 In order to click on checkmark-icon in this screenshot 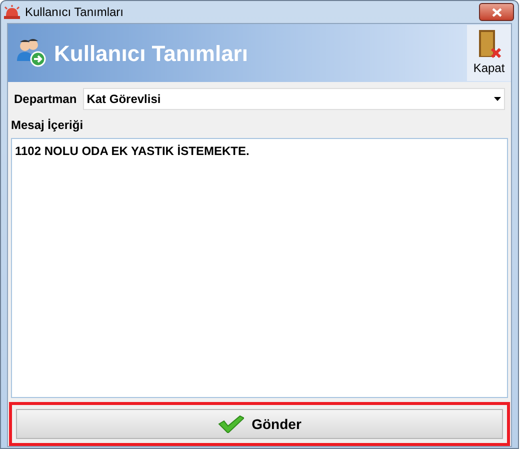, I will do `click(231, 424)`.